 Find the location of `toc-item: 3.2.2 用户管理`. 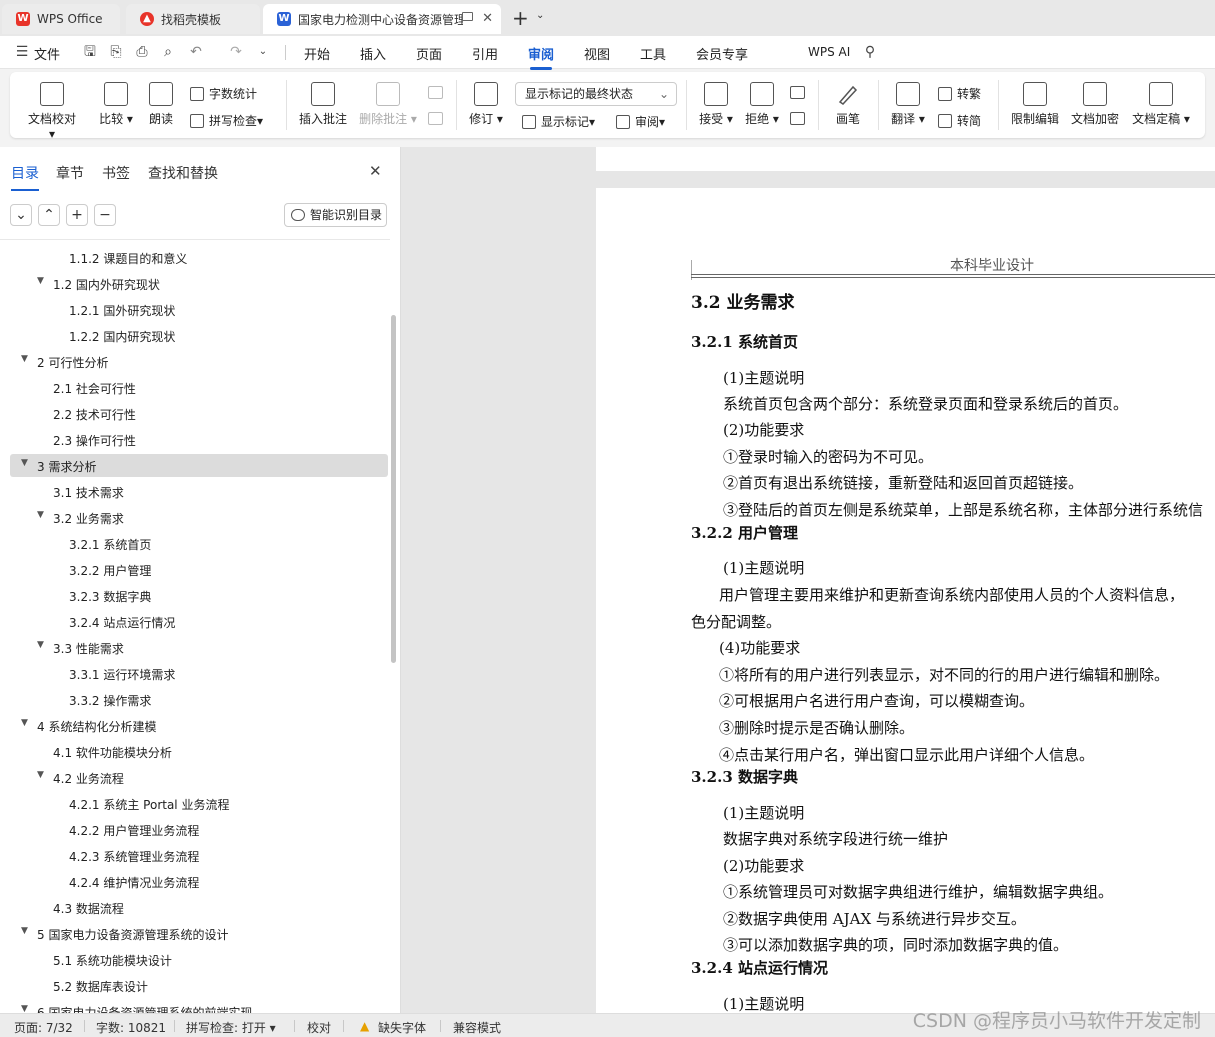

toc-item: 3.2.2 用户管理 is located at coordinates (110, 570).